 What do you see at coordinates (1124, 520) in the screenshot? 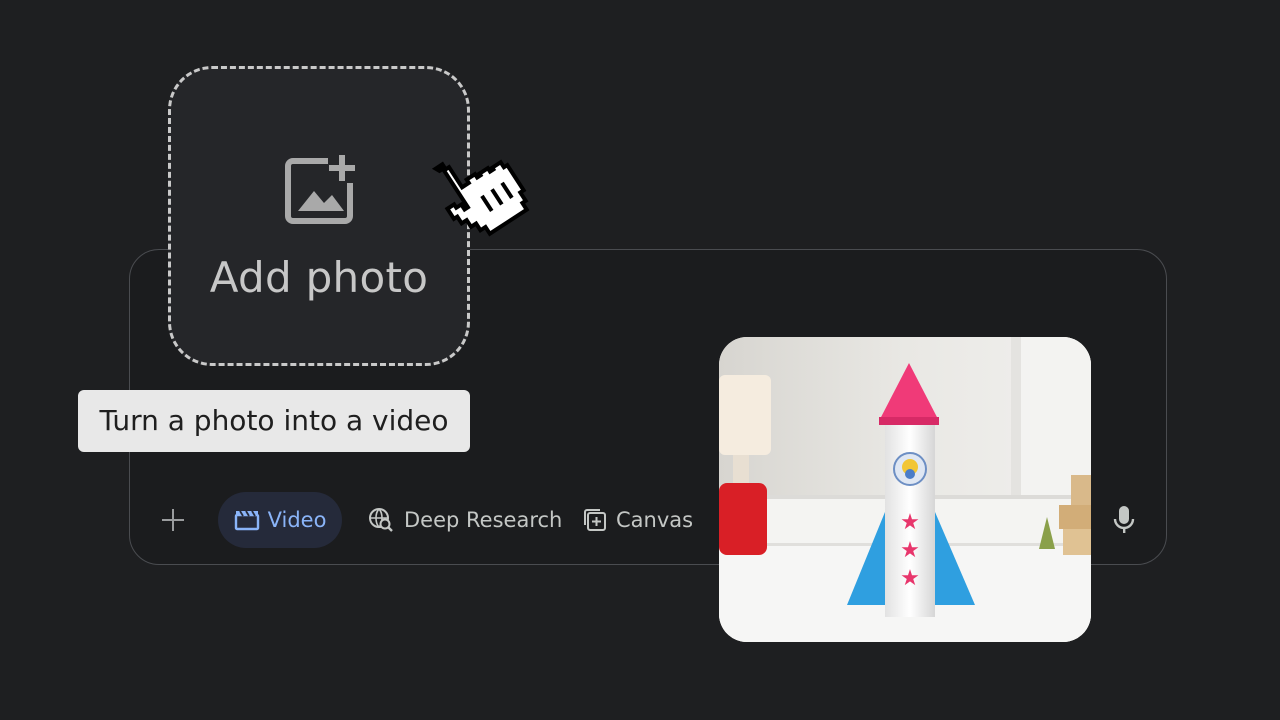
I see `microphone-icon` at bounding box center [1124, 520].